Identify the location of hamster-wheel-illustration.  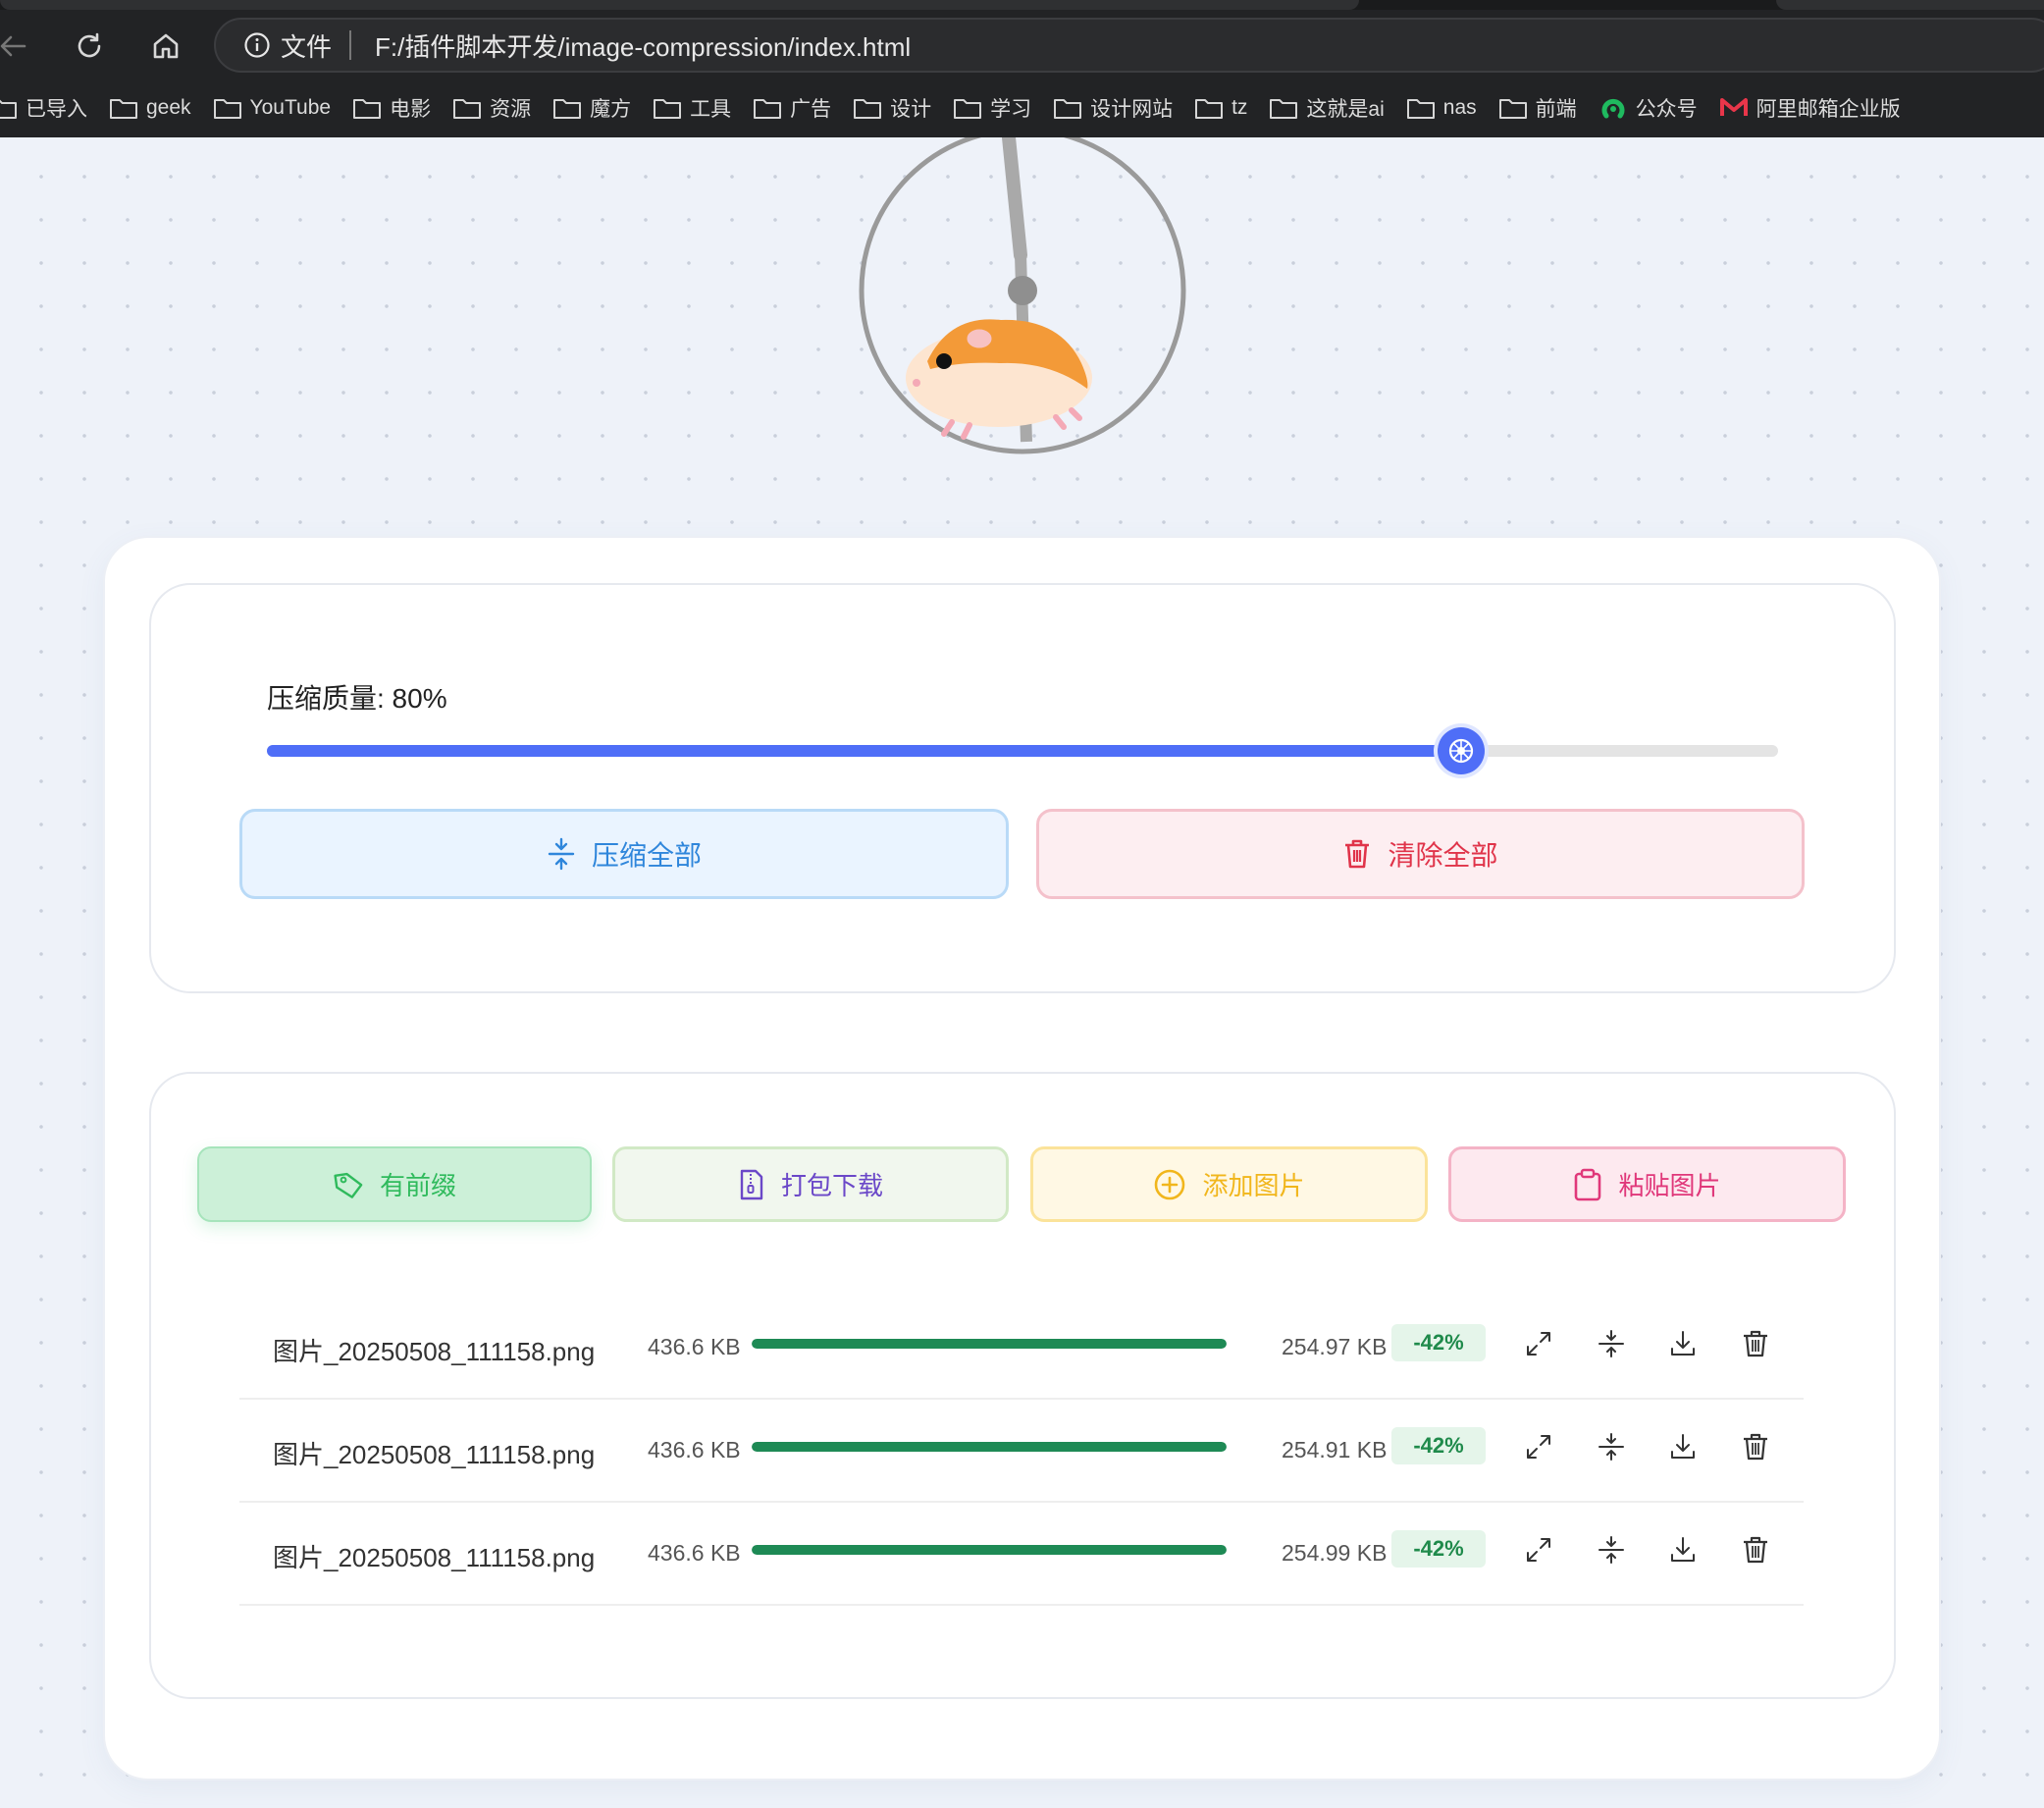
(1022, 295).